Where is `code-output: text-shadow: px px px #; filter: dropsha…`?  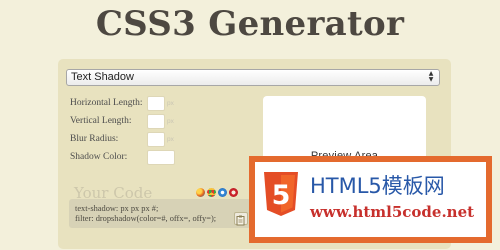
code-output: text-shadow: px px px #; filter: dropsha… is located at coordinates (160, 213).